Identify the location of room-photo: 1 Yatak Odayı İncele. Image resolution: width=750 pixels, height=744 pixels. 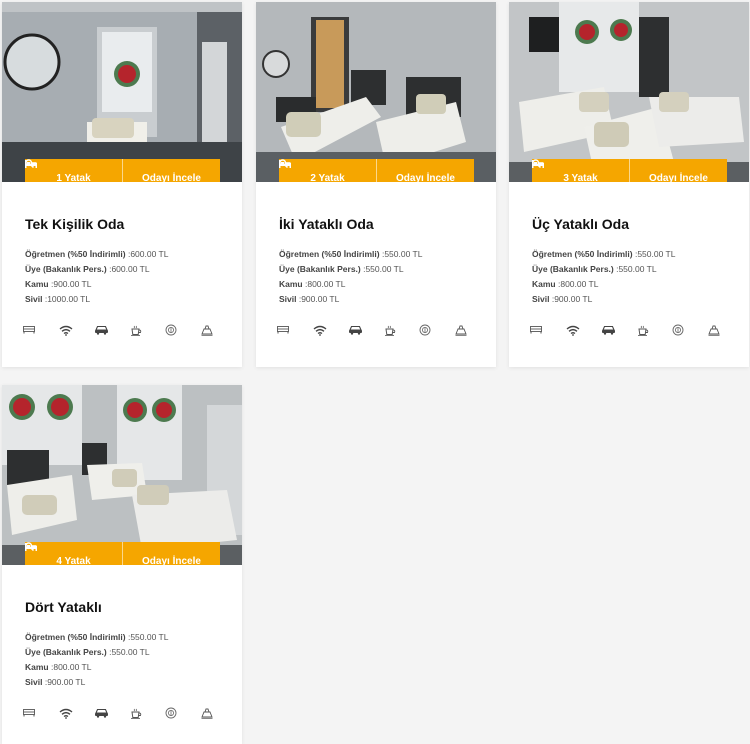
(122, 92).